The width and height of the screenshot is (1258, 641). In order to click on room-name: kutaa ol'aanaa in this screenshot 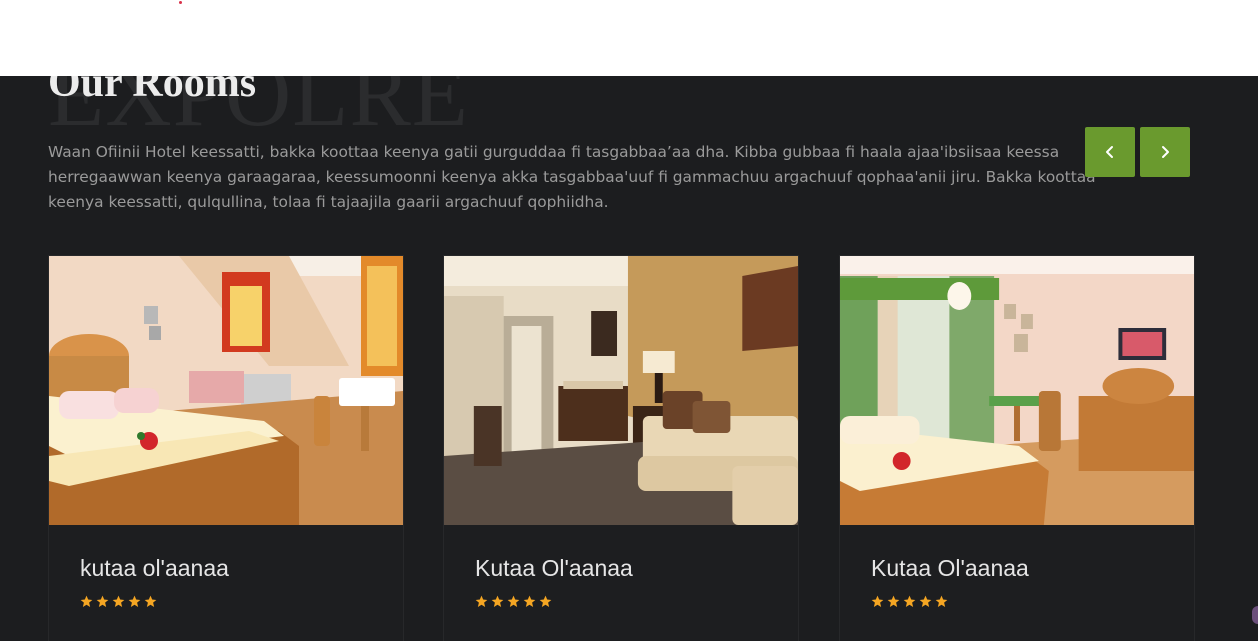, I will do `click(154, 568)`.